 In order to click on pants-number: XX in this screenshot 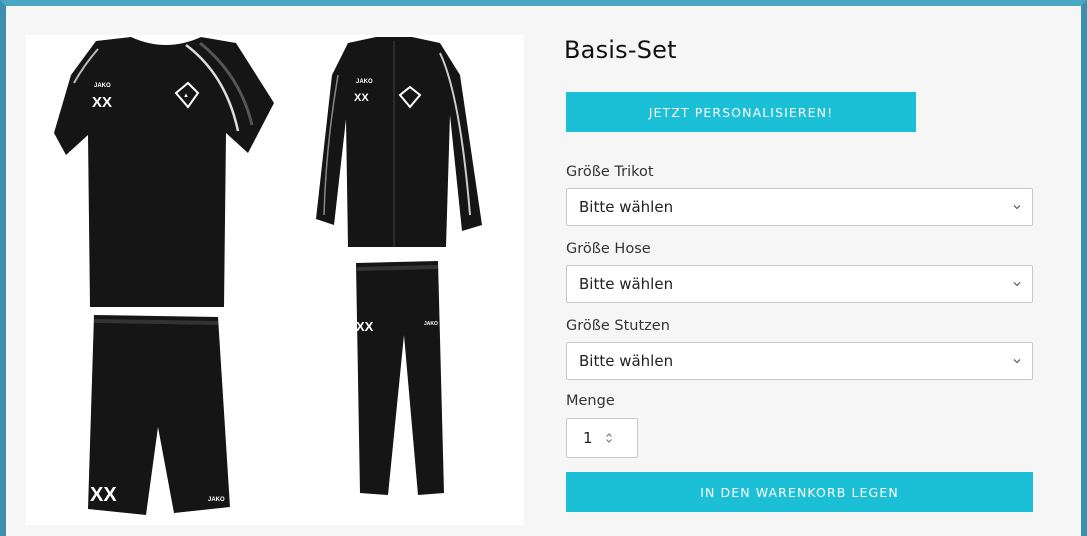, I will do `click(365, 326)`.